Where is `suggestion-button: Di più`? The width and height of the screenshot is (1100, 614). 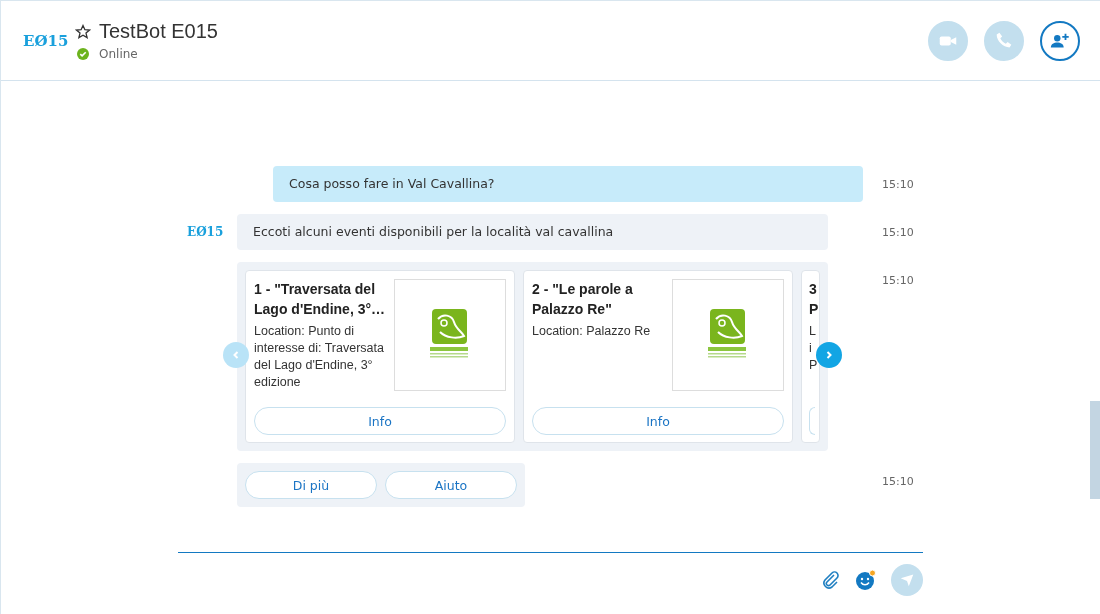 suggestion-button: Di più is located at coordinates (311, 485).